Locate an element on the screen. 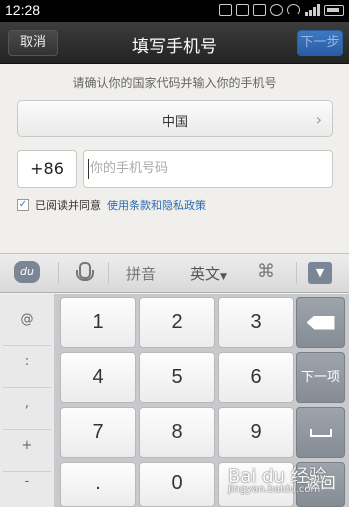 This screenshot has width=349, height=507. watermark-url: jingyan.baidu.com is located at coordinates (274, 489).